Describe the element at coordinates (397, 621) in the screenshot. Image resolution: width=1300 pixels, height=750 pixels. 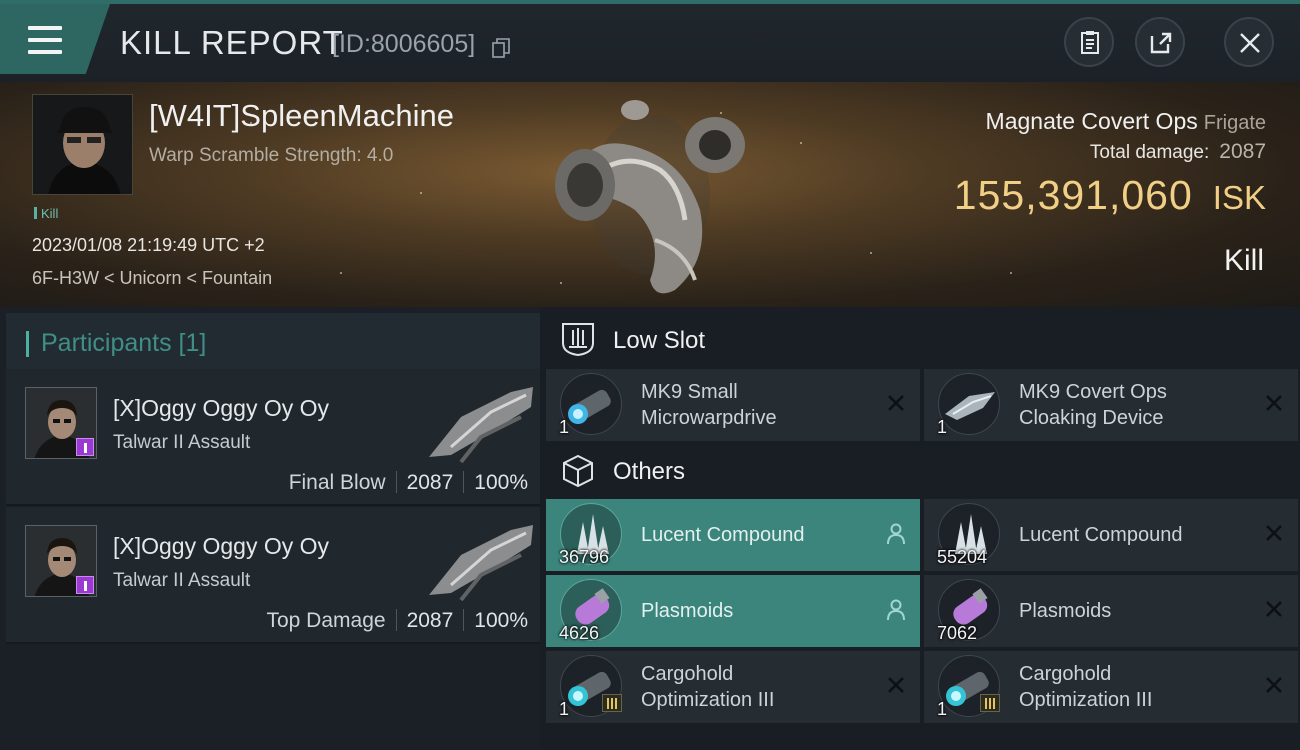
I see `participant-stats: Top Damage 2087 100%` at that location.